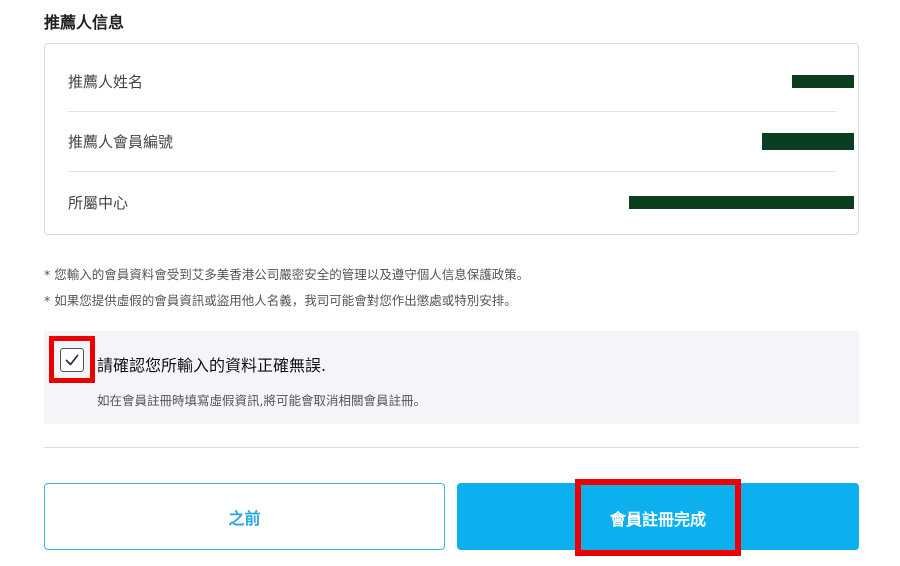  What do you see at coordinates (121, 142) in the screenshot?
I see `referrer-id-label: 推薦人會員編號` at bounding box center [121, 142].